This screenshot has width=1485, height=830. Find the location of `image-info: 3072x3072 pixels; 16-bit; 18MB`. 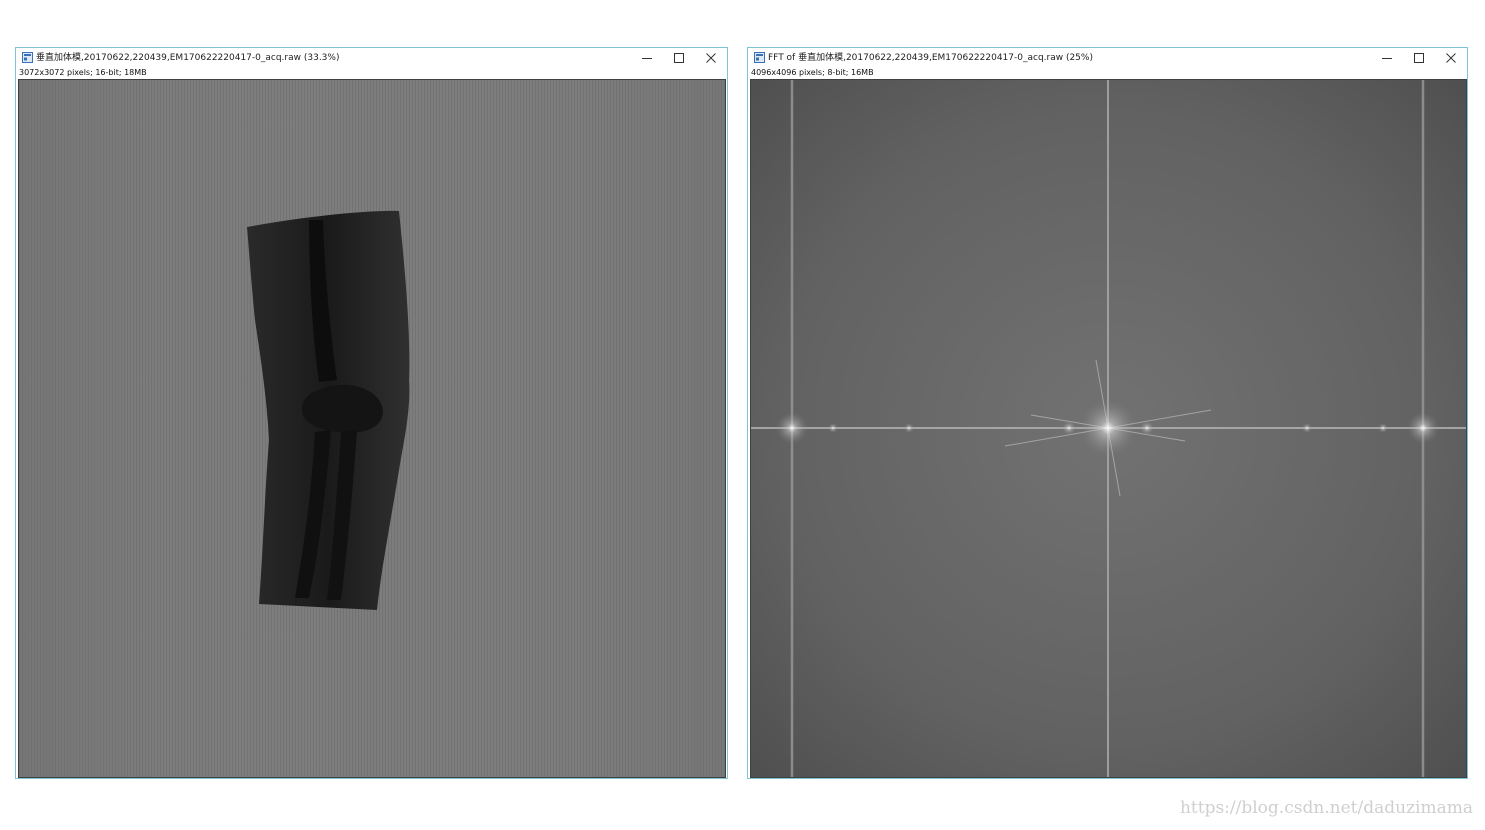

image-info: 3072x3072 pixels; 16-bit; 18MB is located at coordinates (83, 72).